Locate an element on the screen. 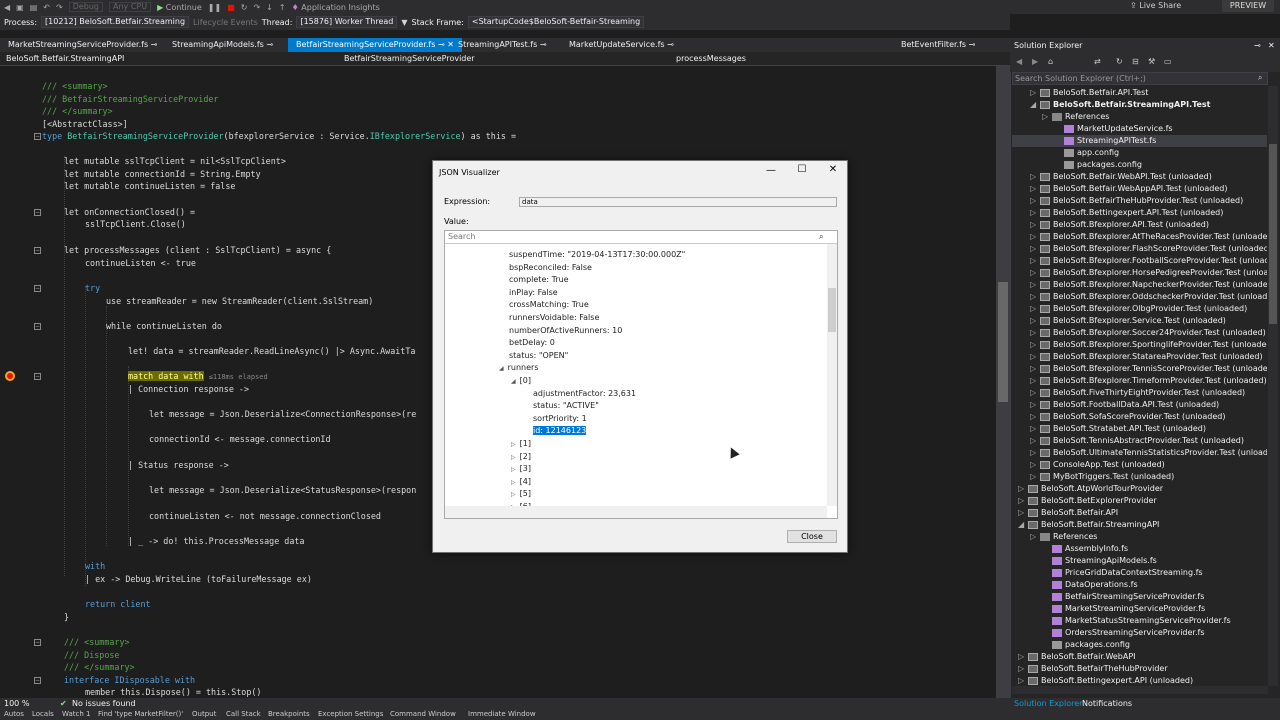 This screenshot has width=1280, height=720. tree-scroll-thumb is located at coordinates (832, 310).